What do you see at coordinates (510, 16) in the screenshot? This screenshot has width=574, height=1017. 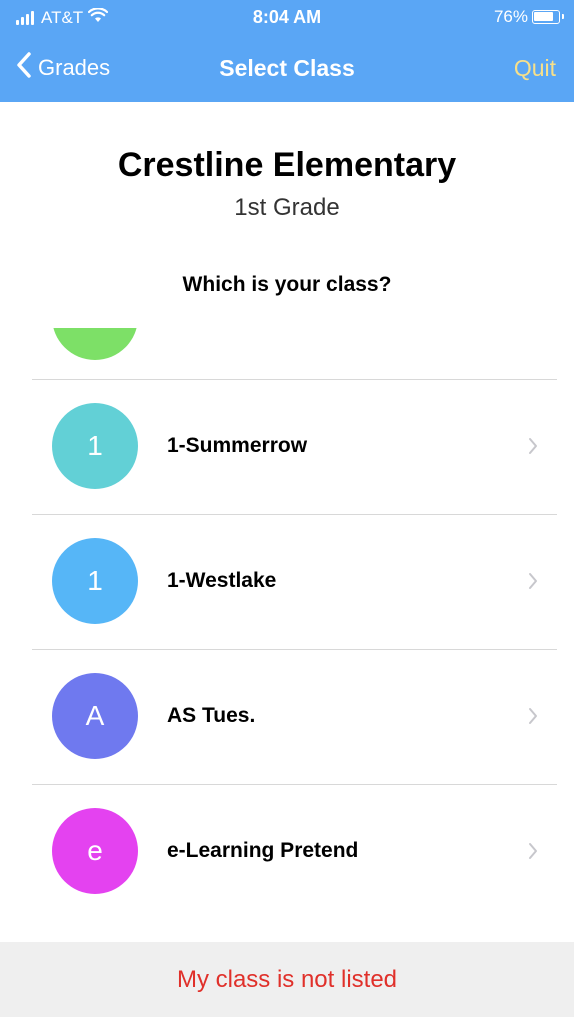 I see `battery-percent: 76%` at bounding box center [510, 16].